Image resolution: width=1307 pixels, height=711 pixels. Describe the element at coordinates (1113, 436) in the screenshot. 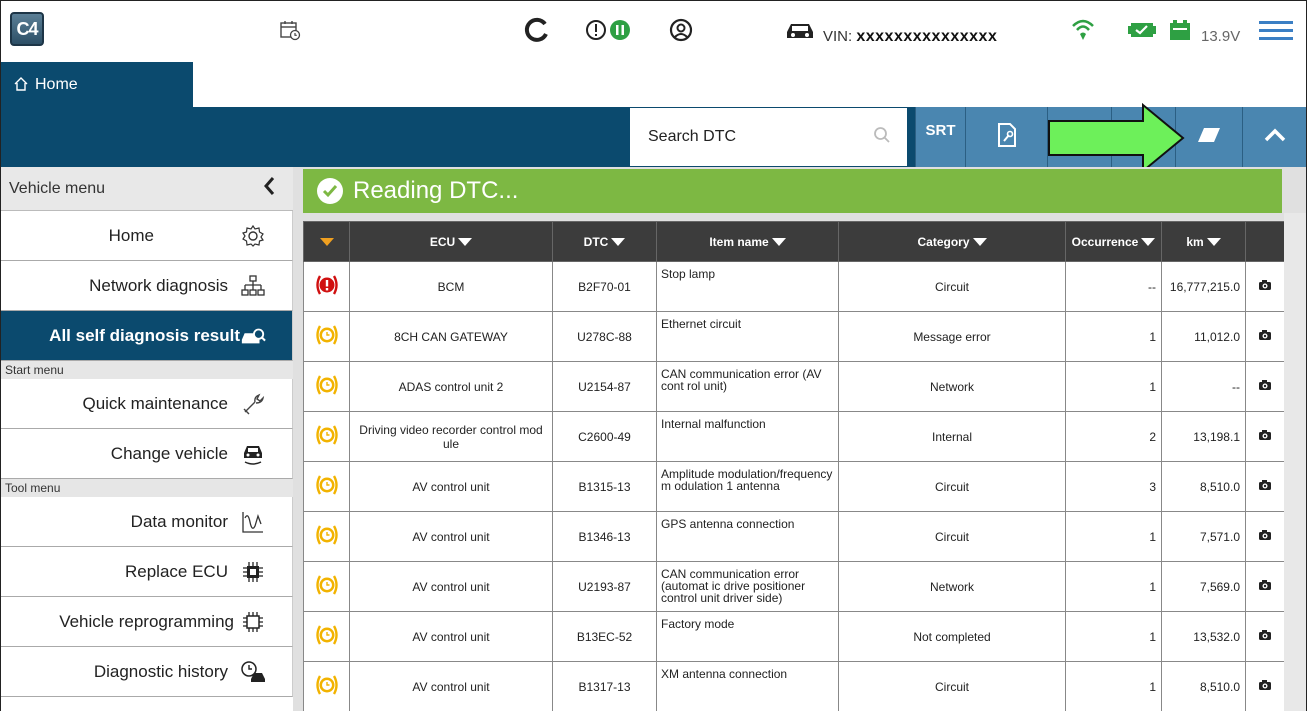

I see `occurrence-cell: 2` at that location.